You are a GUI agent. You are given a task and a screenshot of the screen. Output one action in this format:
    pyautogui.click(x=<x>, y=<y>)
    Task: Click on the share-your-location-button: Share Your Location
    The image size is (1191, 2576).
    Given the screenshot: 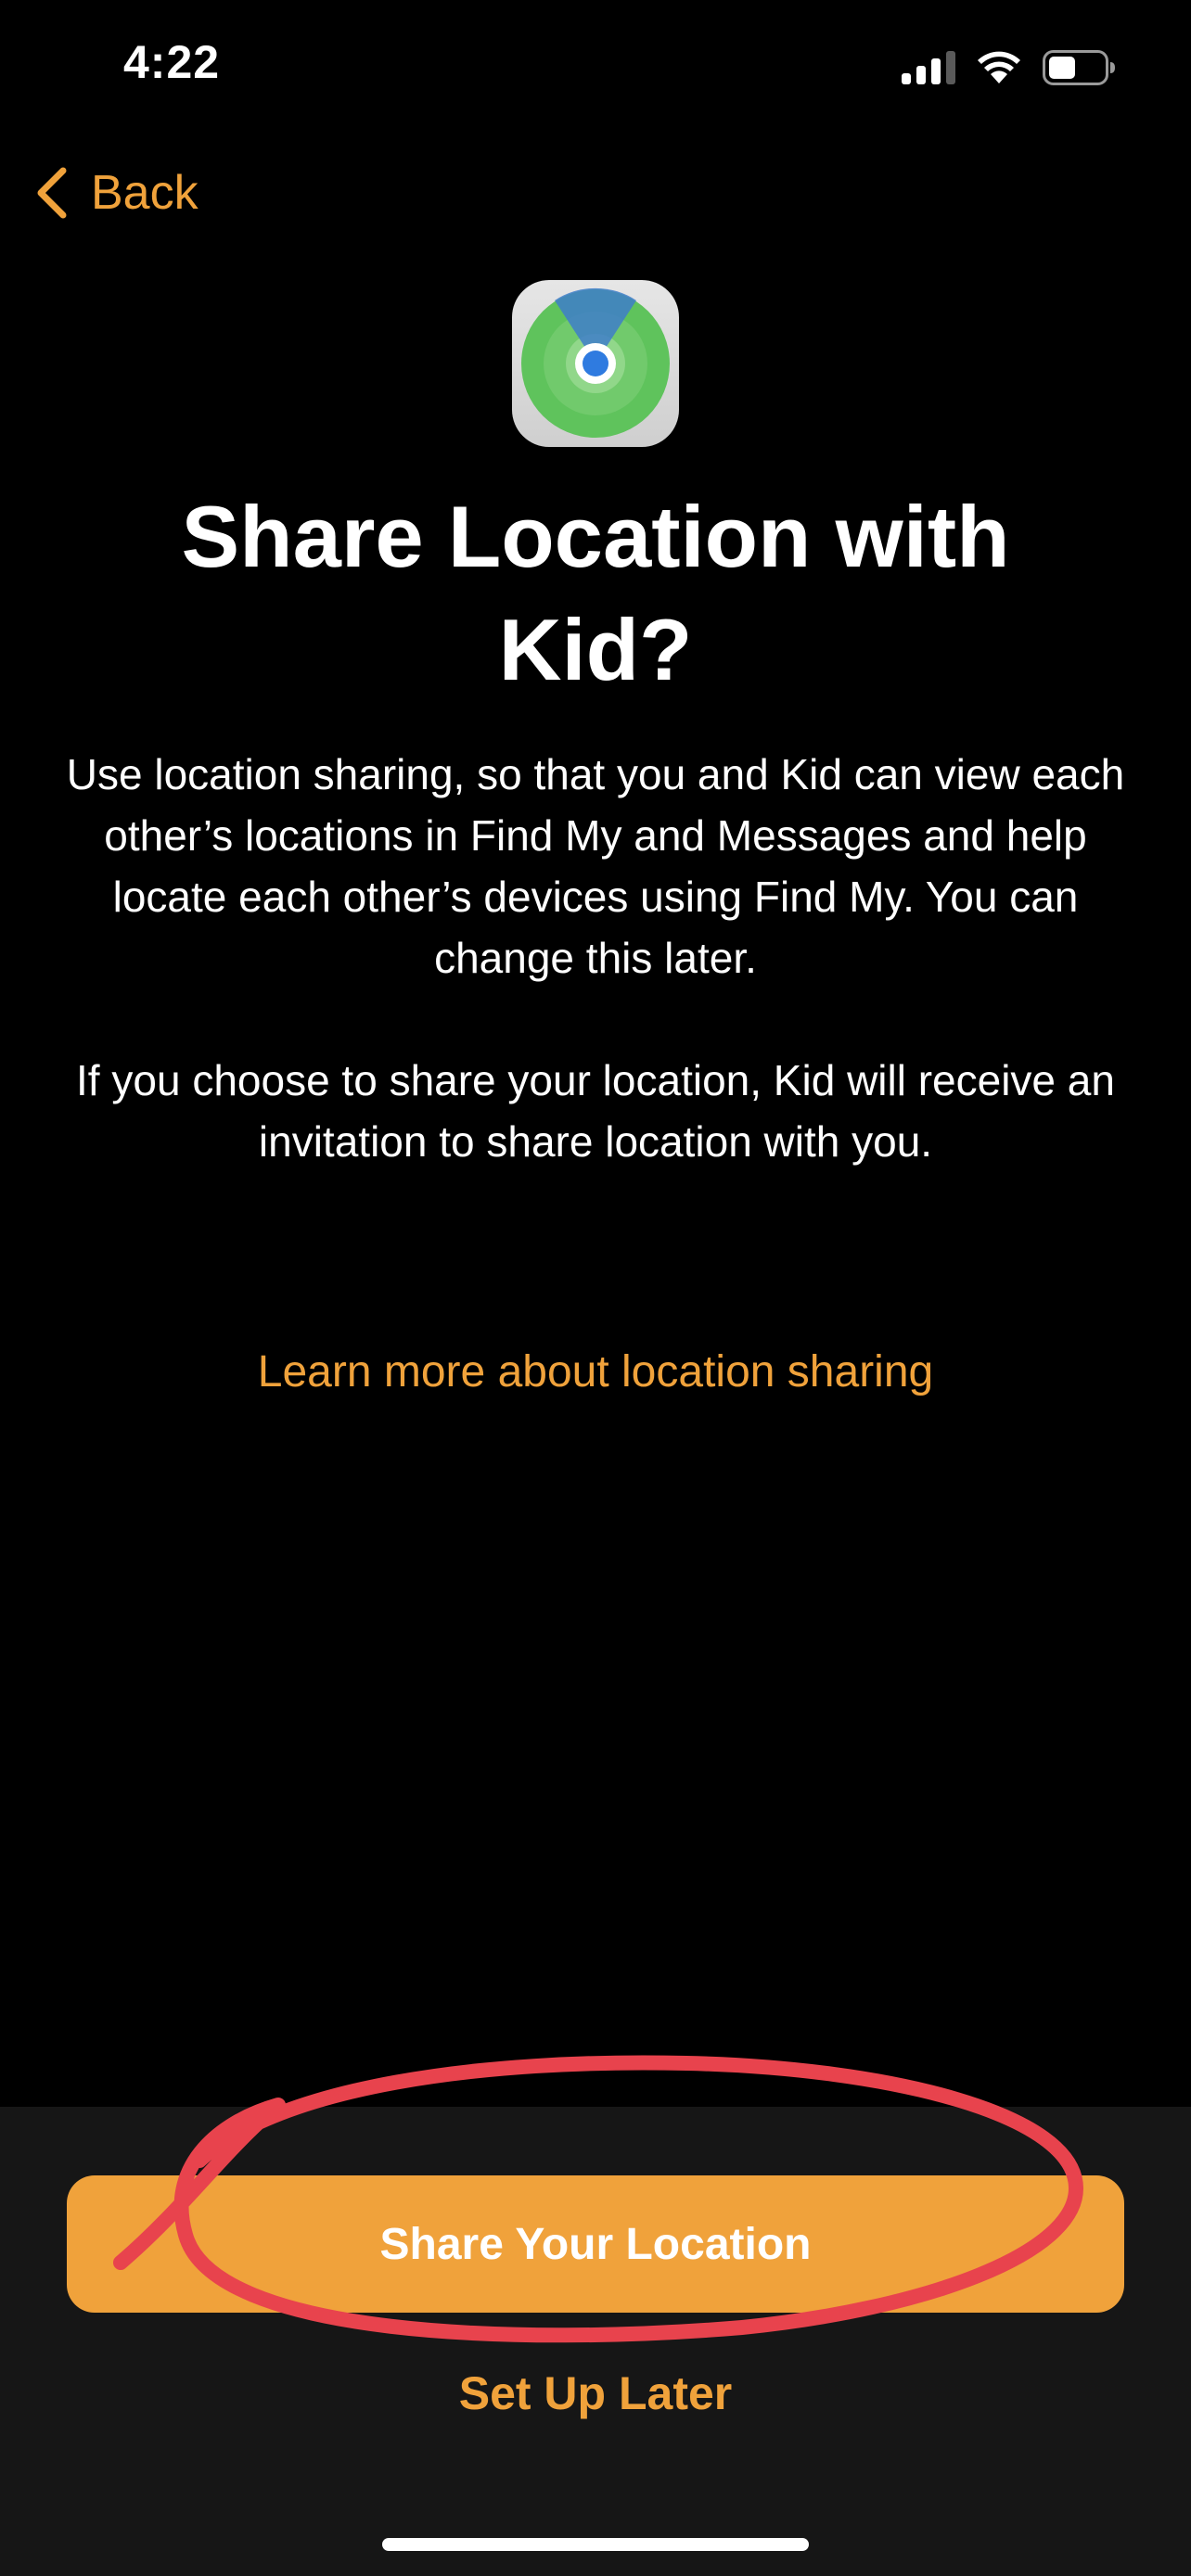 What is the action you would take?
    pyautogui.click(x=595, y=2244)
    